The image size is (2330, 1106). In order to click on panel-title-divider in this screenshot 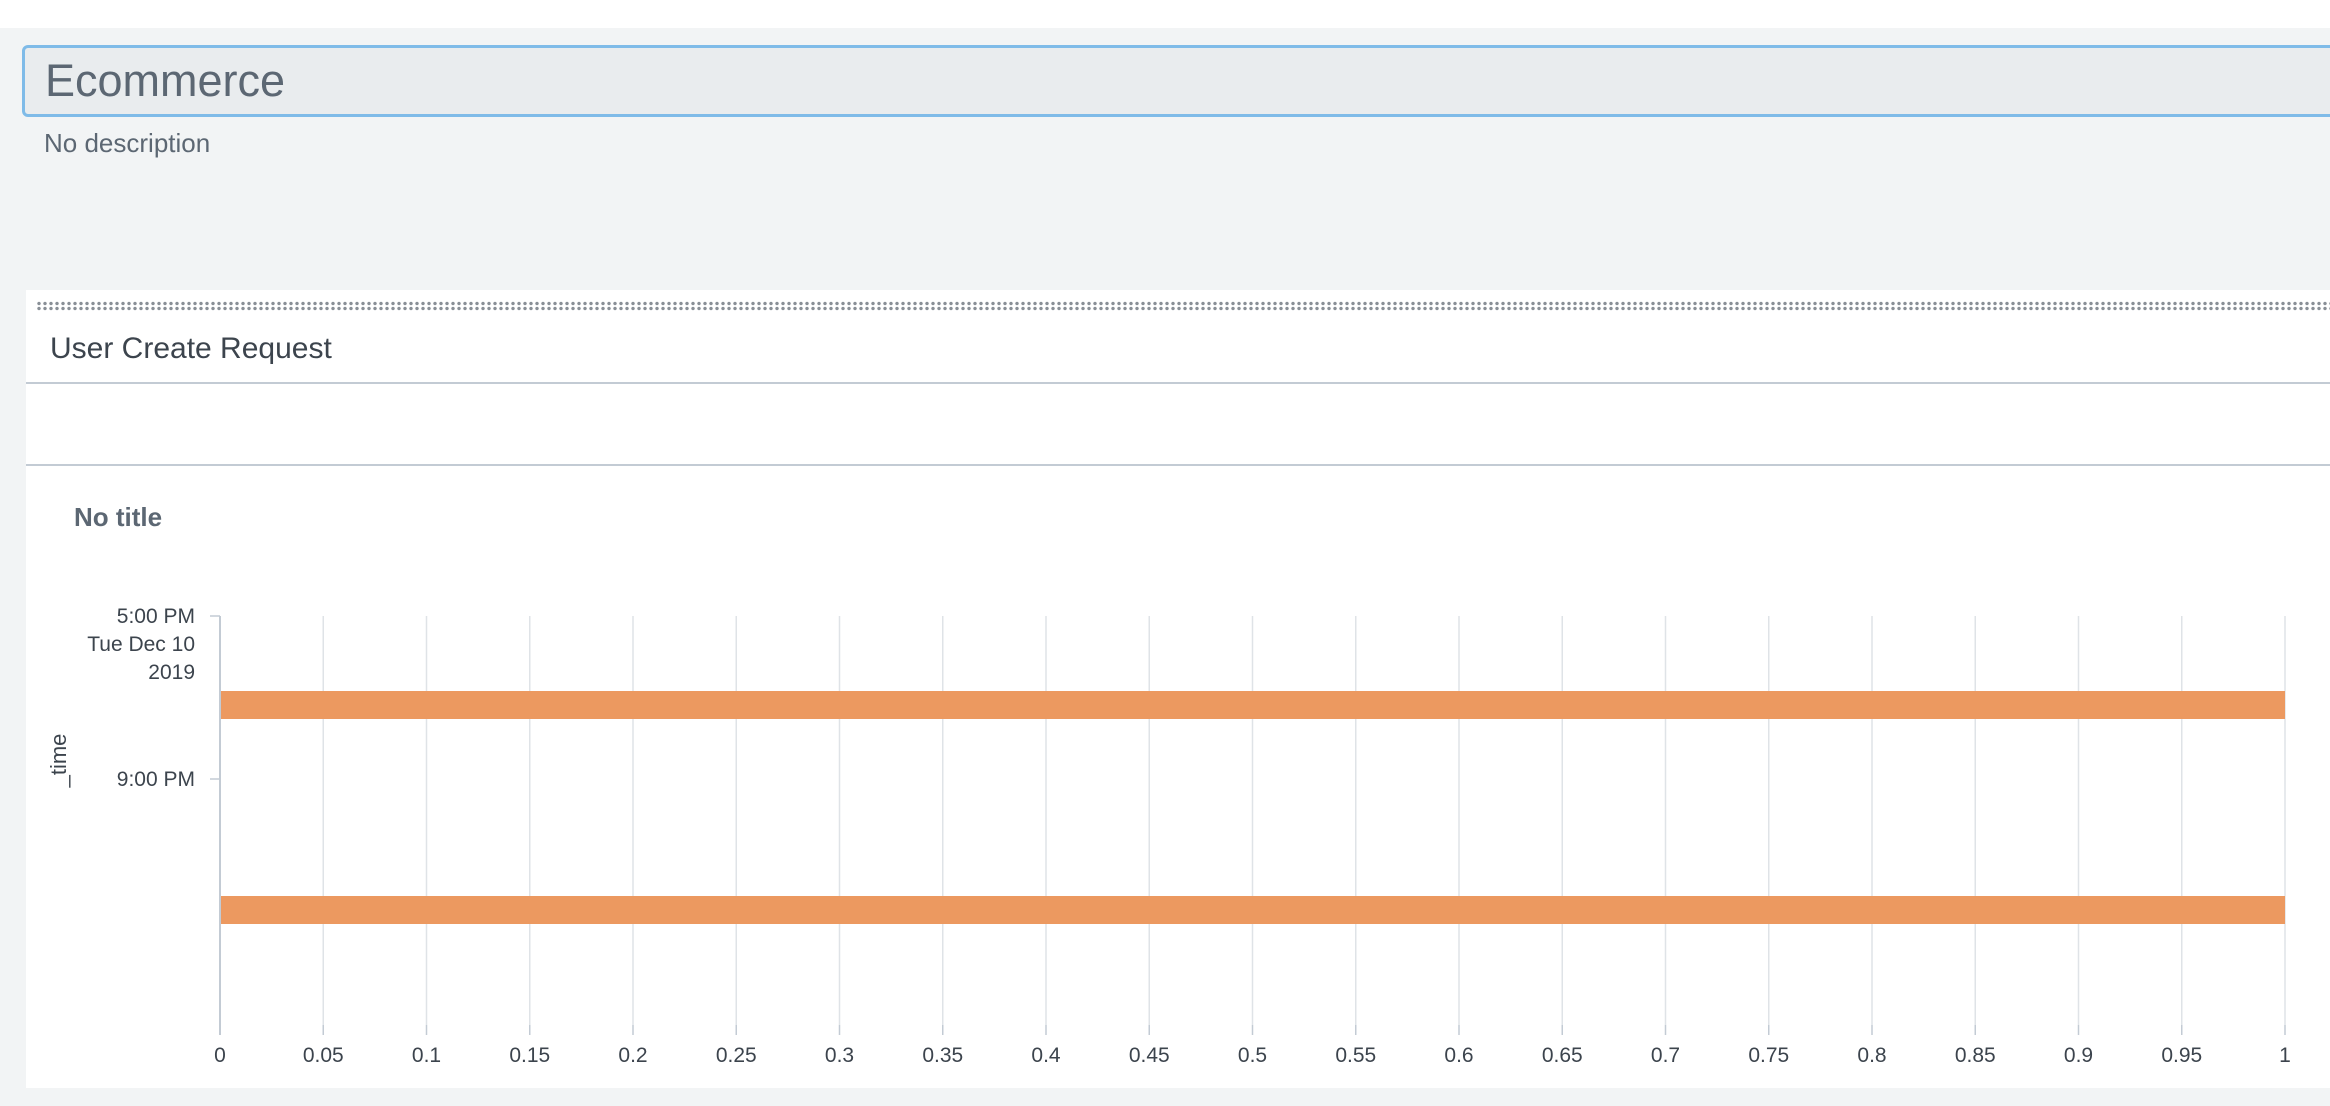, I will do `click(1178, 383)`.